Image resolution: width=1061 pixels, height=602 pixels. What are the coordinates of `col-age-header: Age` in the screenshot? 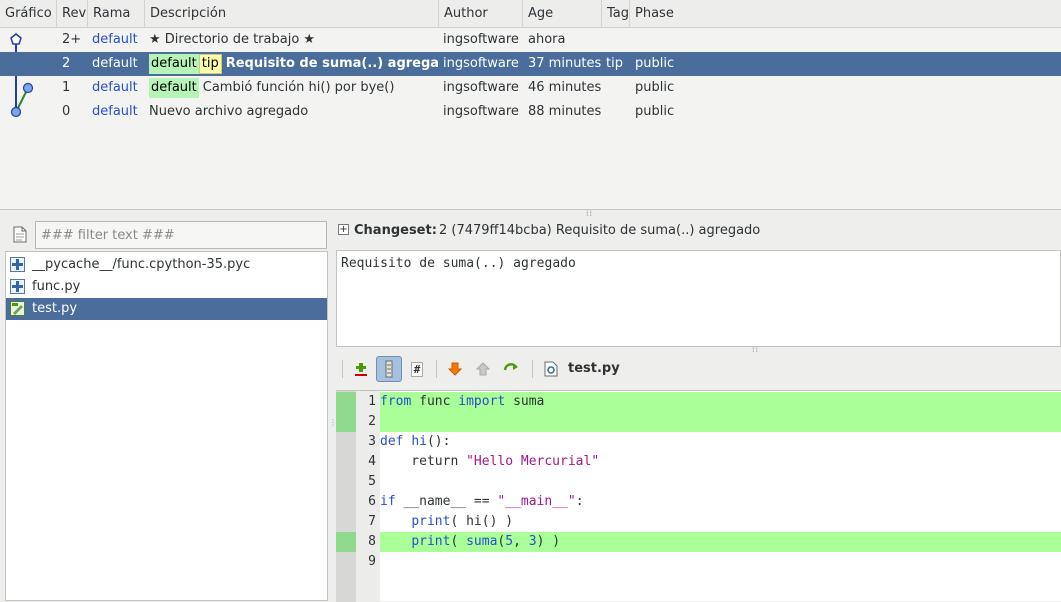 It's located at (562, 14).